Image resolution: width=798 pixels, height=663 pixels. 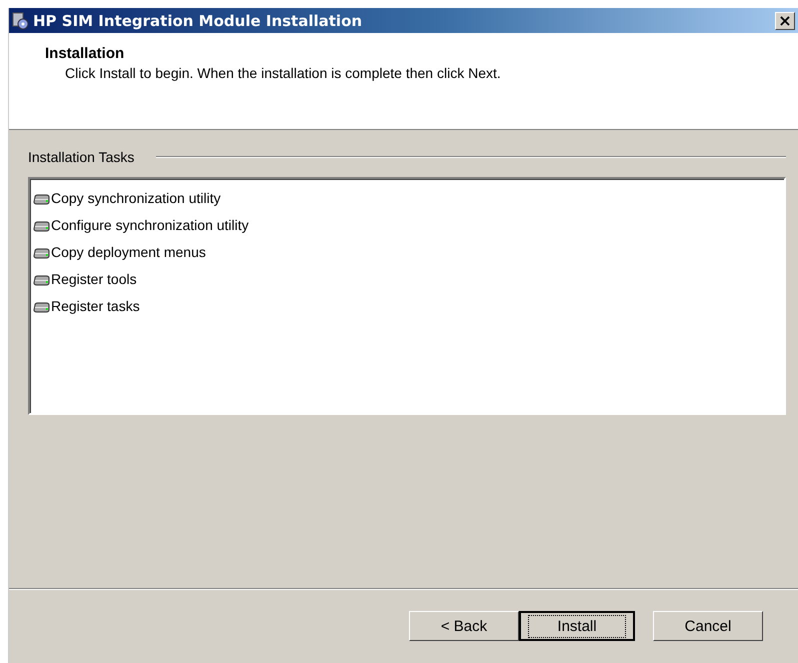 I want to click on task-label: Register tools, so click(x=94, y=278).